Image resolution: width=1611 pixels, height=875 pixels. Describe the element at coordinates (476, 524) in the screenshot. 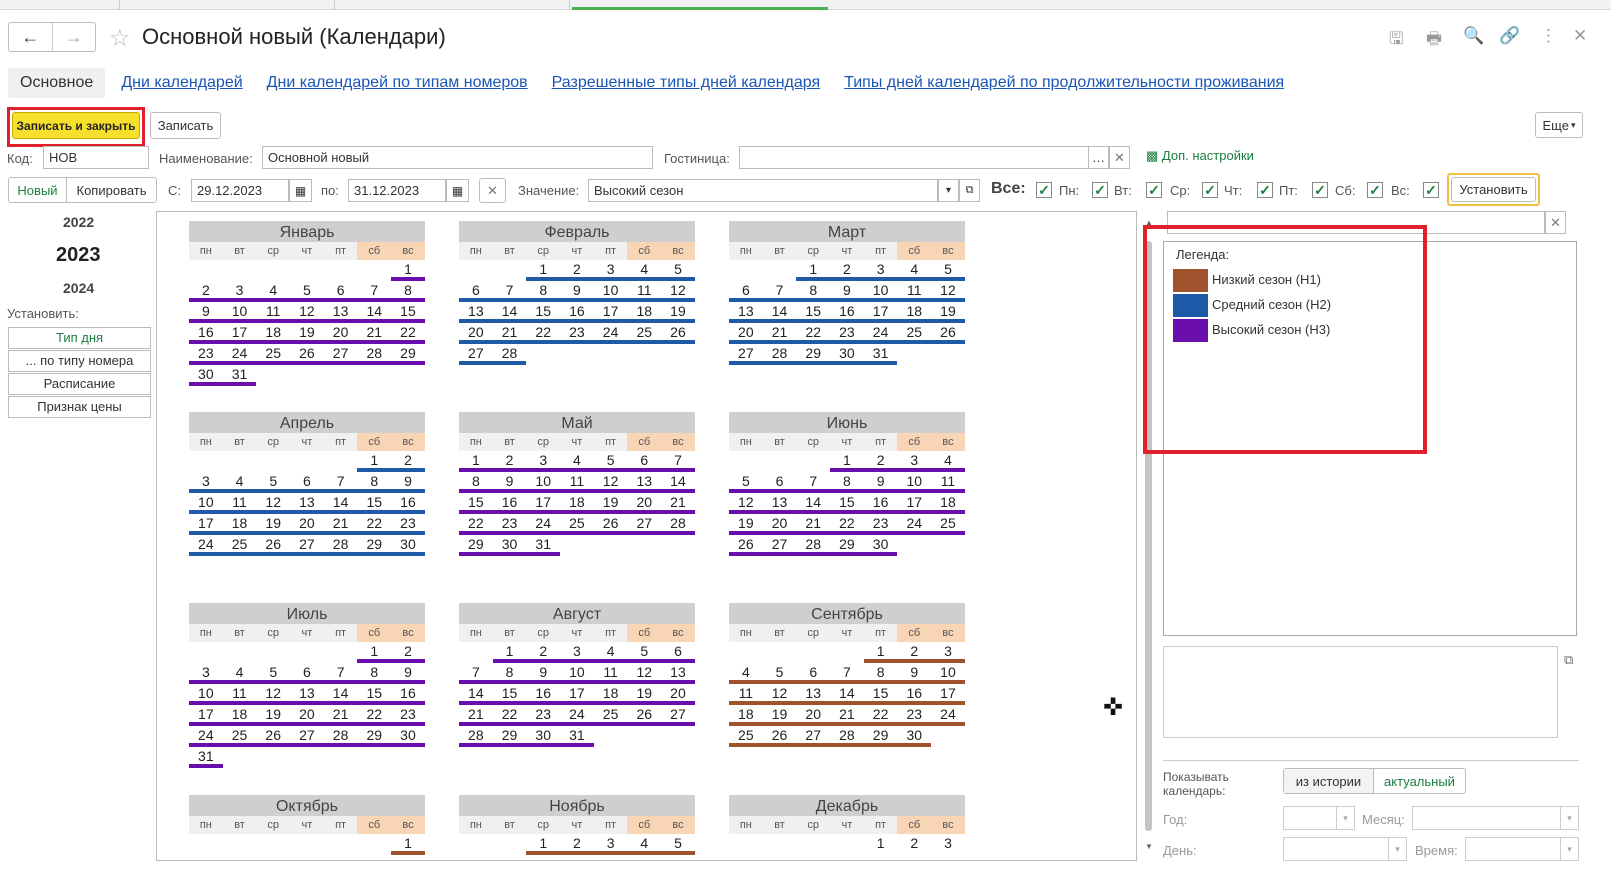

I see `calendar-day: 22` at that location.